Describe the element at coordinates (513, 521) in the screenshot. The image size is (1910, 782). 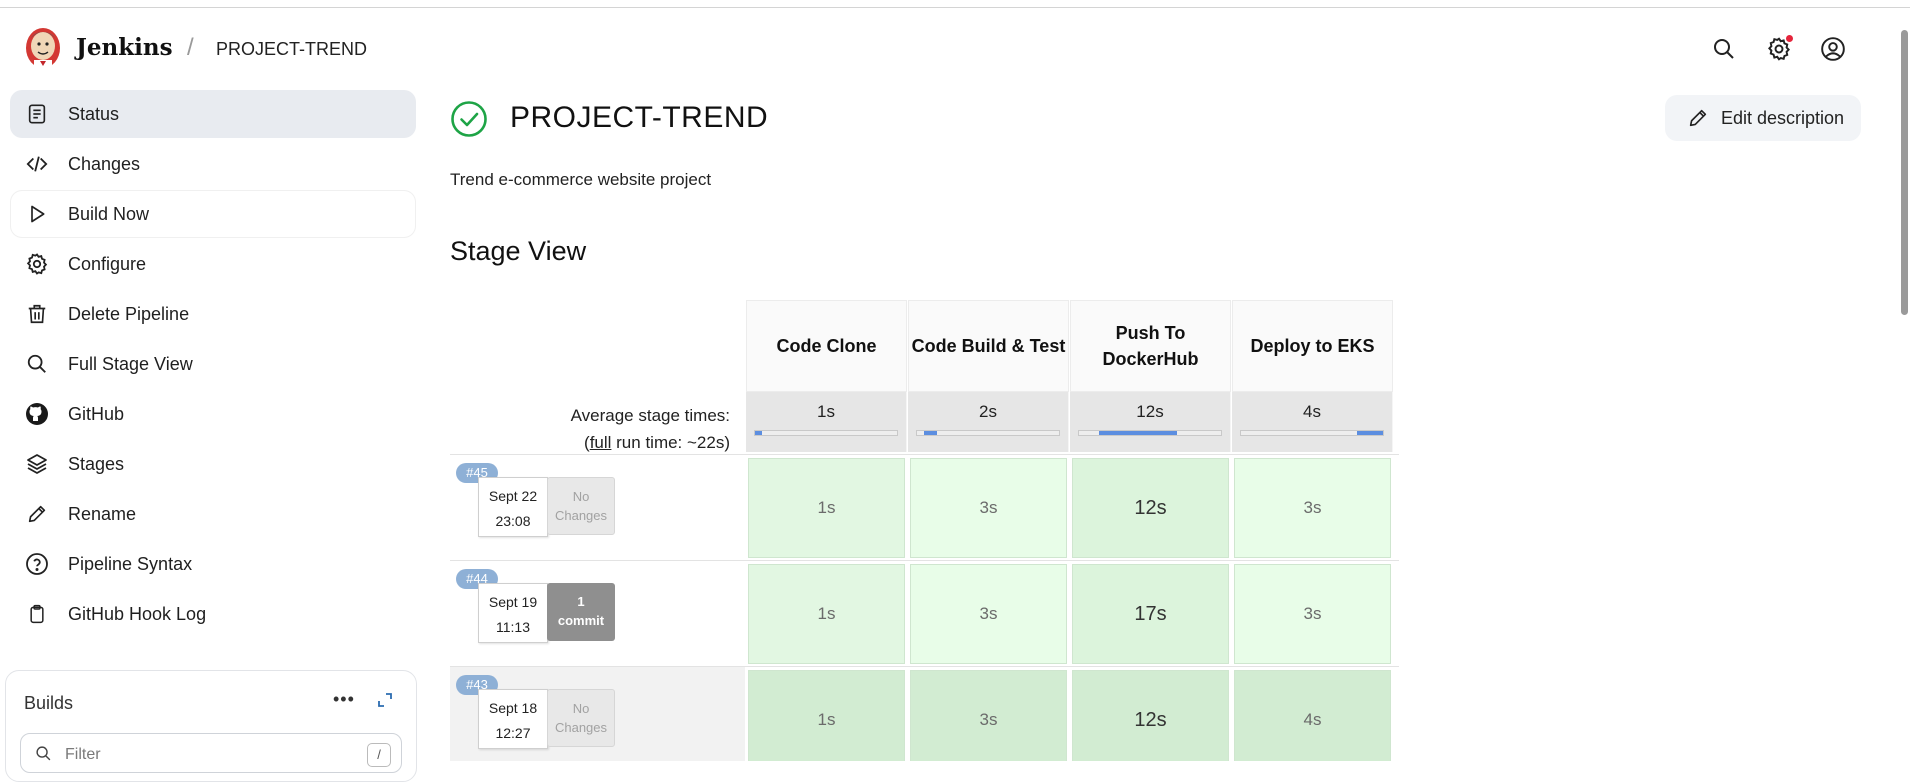
I see `build-time: 23:08` at that location.